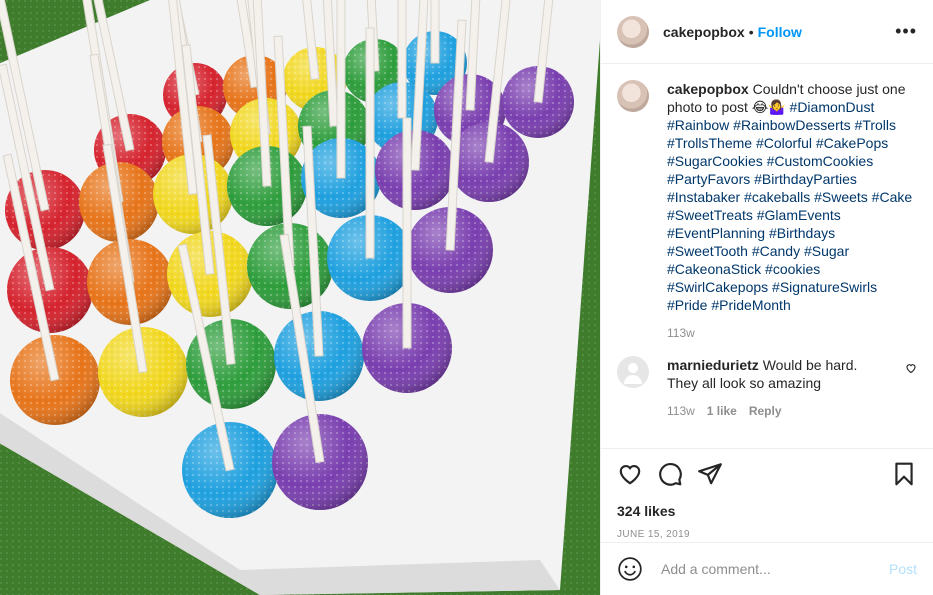  What do you see at coordinates (681, 411) in the screenshot?
I see `comment-age: 113w` at bounding box center [681, 411].